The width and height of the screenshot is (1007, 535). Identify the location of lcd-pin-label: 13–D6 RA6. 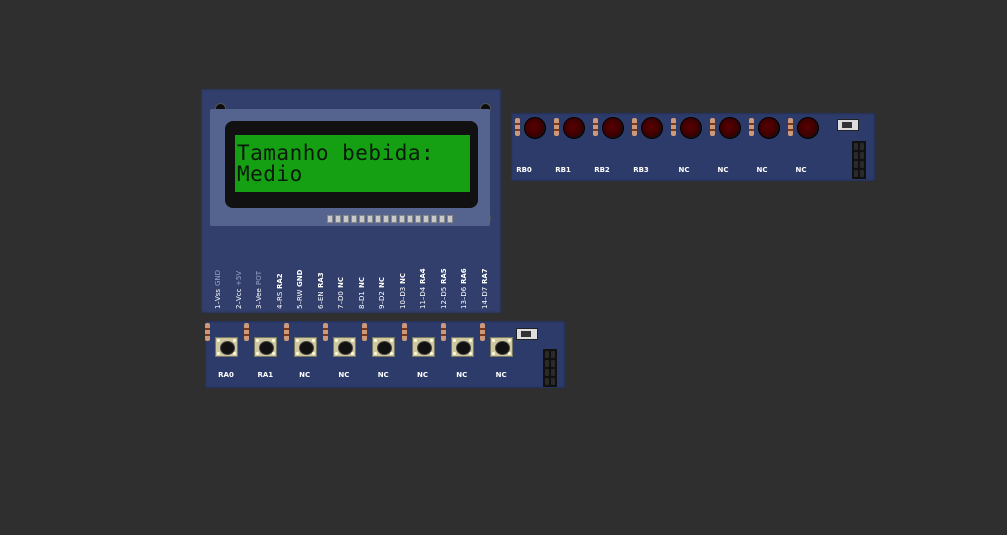
(462, 286).